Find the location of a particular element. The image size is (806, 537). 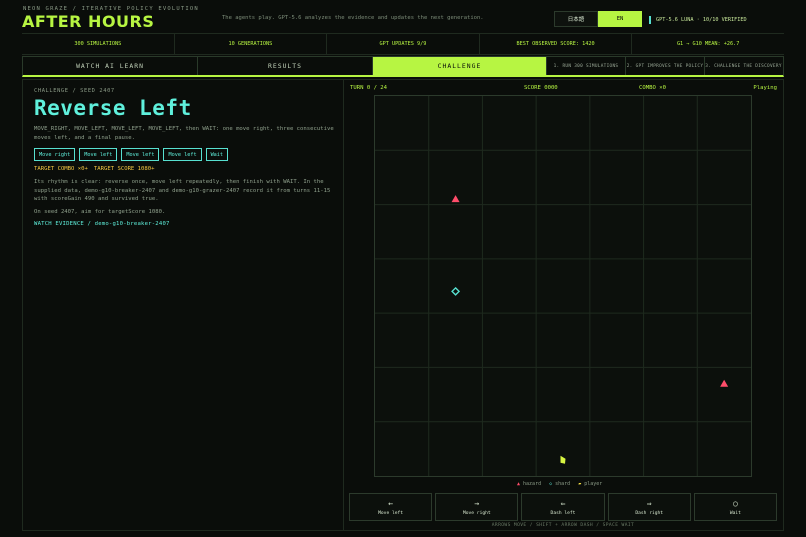

stat-mean-gain: G1 → G10 MEAN: +26.7 is located at coordinates (708, 44).